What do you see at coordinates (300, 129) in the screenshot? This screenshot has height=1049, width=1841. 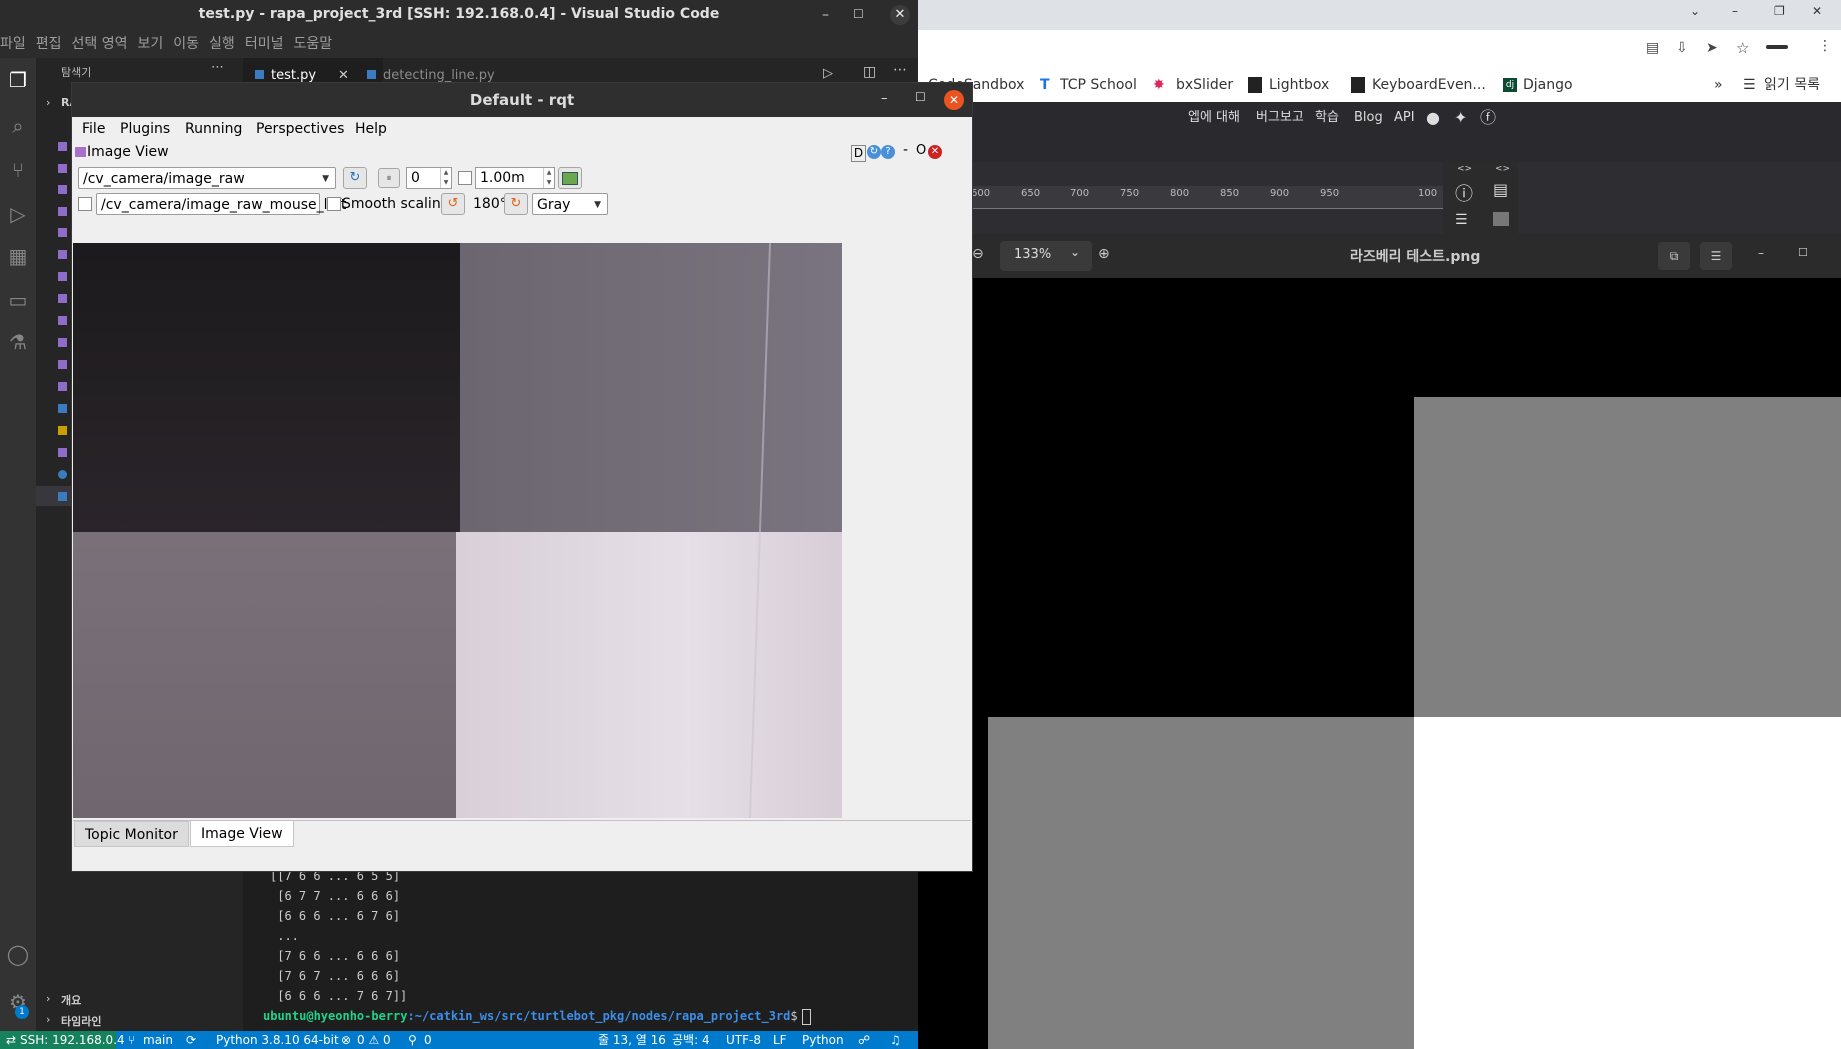 I see `rqt-menu-perspectives: Perspectives` at bounding box center [300, 129].